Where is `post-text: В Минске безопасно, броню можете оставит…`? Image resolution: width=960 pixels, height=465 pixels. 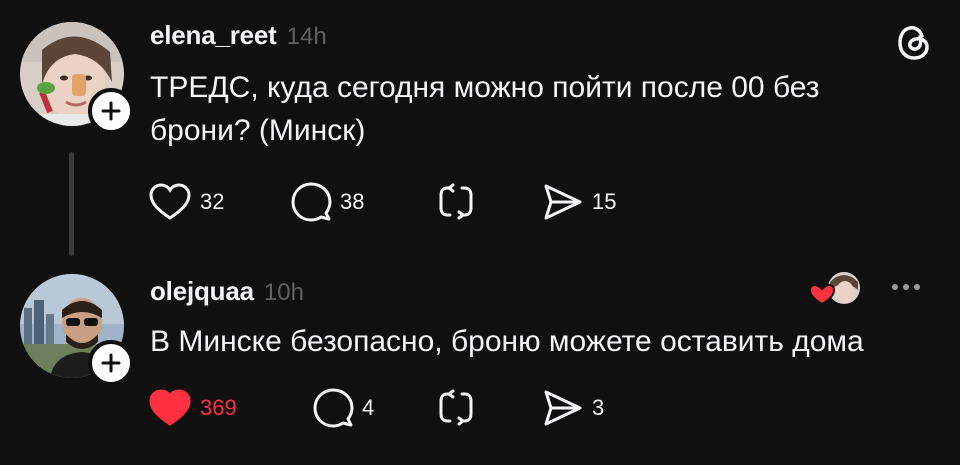
post-text: В Минске безопасно, броню можете оставит… is located at coordinates (507, 341).